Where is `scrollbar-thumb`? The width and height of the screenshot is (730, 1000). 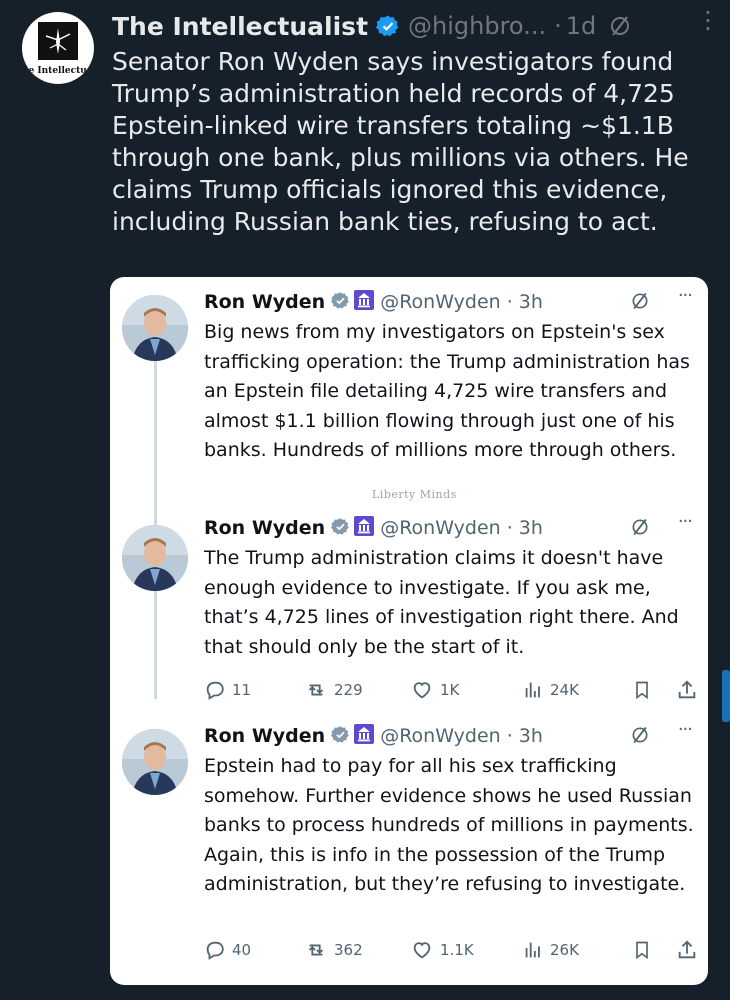 scrollbar-thumb is located at coordinates (726, 696).